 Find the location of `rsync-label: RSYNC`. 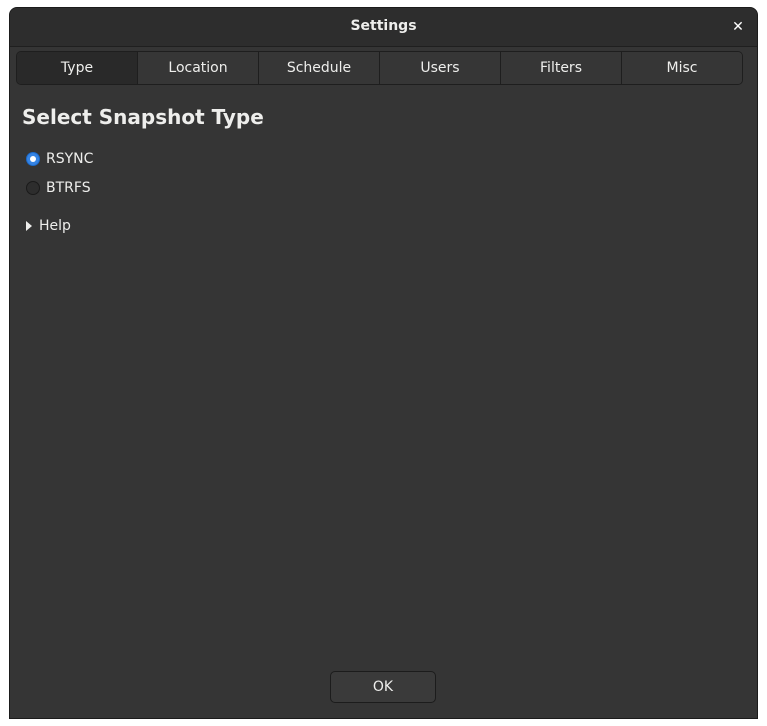

rsync-label: RSYNC is located at coordinates (70, 159).